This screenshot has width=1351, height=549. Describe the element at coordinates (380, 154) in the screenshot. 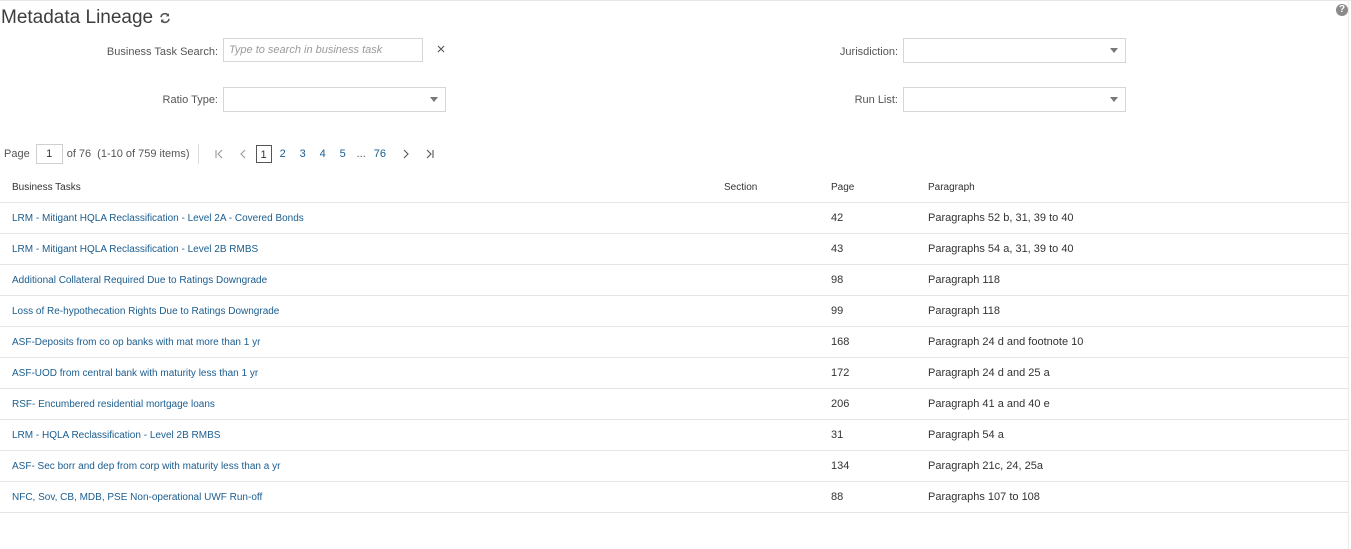

I see `page-link-last: 76` at that location.